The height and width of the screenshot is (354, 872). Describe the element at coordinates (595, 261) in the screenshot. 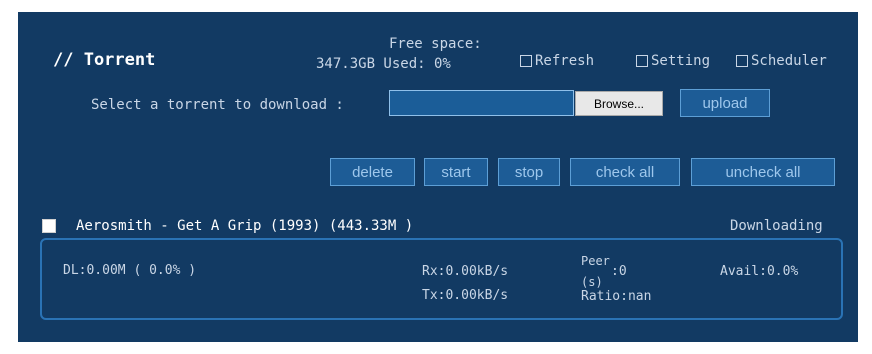

I see `peer-label: Peer` at that location.